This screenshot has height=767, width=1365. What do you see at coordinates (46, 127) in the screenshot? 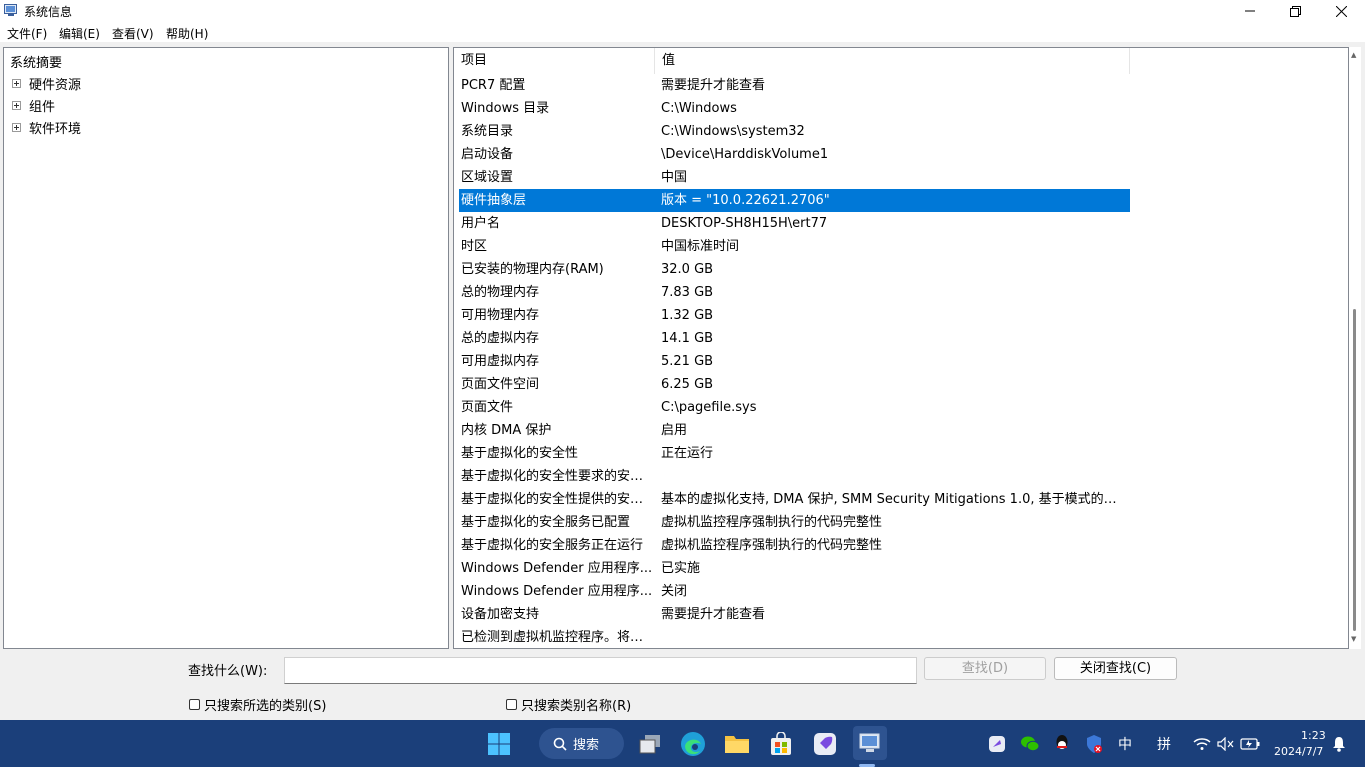
I see `tree-node-software-environment: 软件环境` at bounding box center [46, 127].